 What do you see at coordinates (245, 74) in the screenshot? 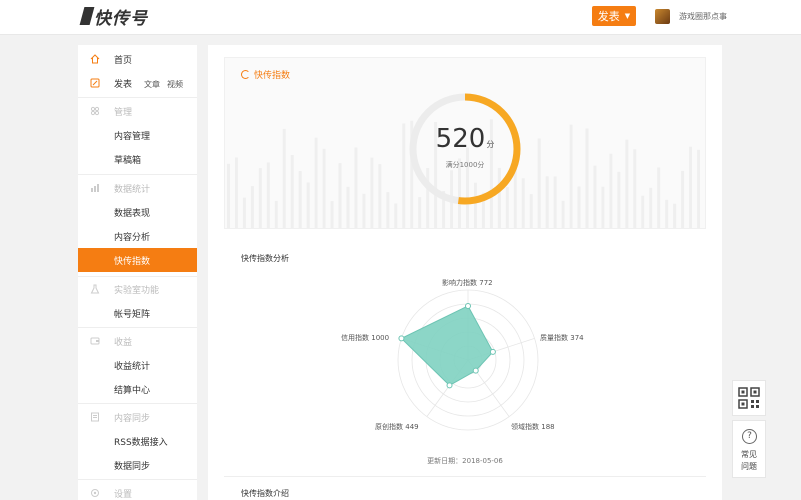
I see `refresh-icon` at bounding box center [245, 74].